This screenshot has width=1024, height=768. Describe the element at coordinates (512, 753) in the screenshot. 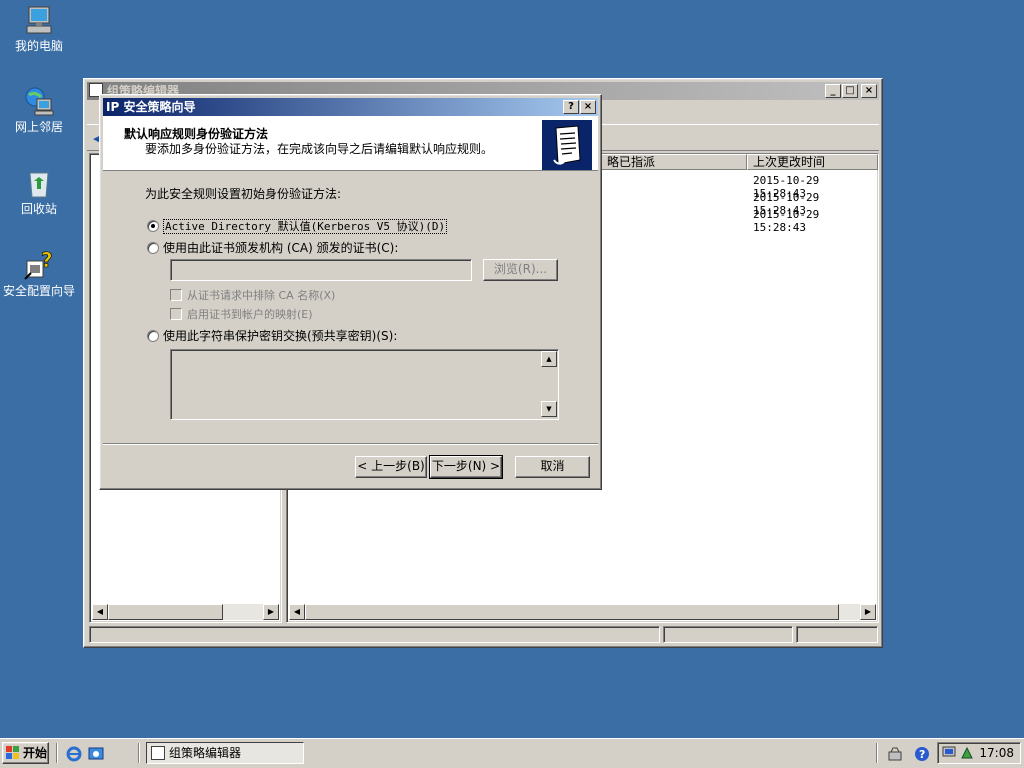

I see `taskbar: 开始 组策略编辑器 ? 17:08` at that location.